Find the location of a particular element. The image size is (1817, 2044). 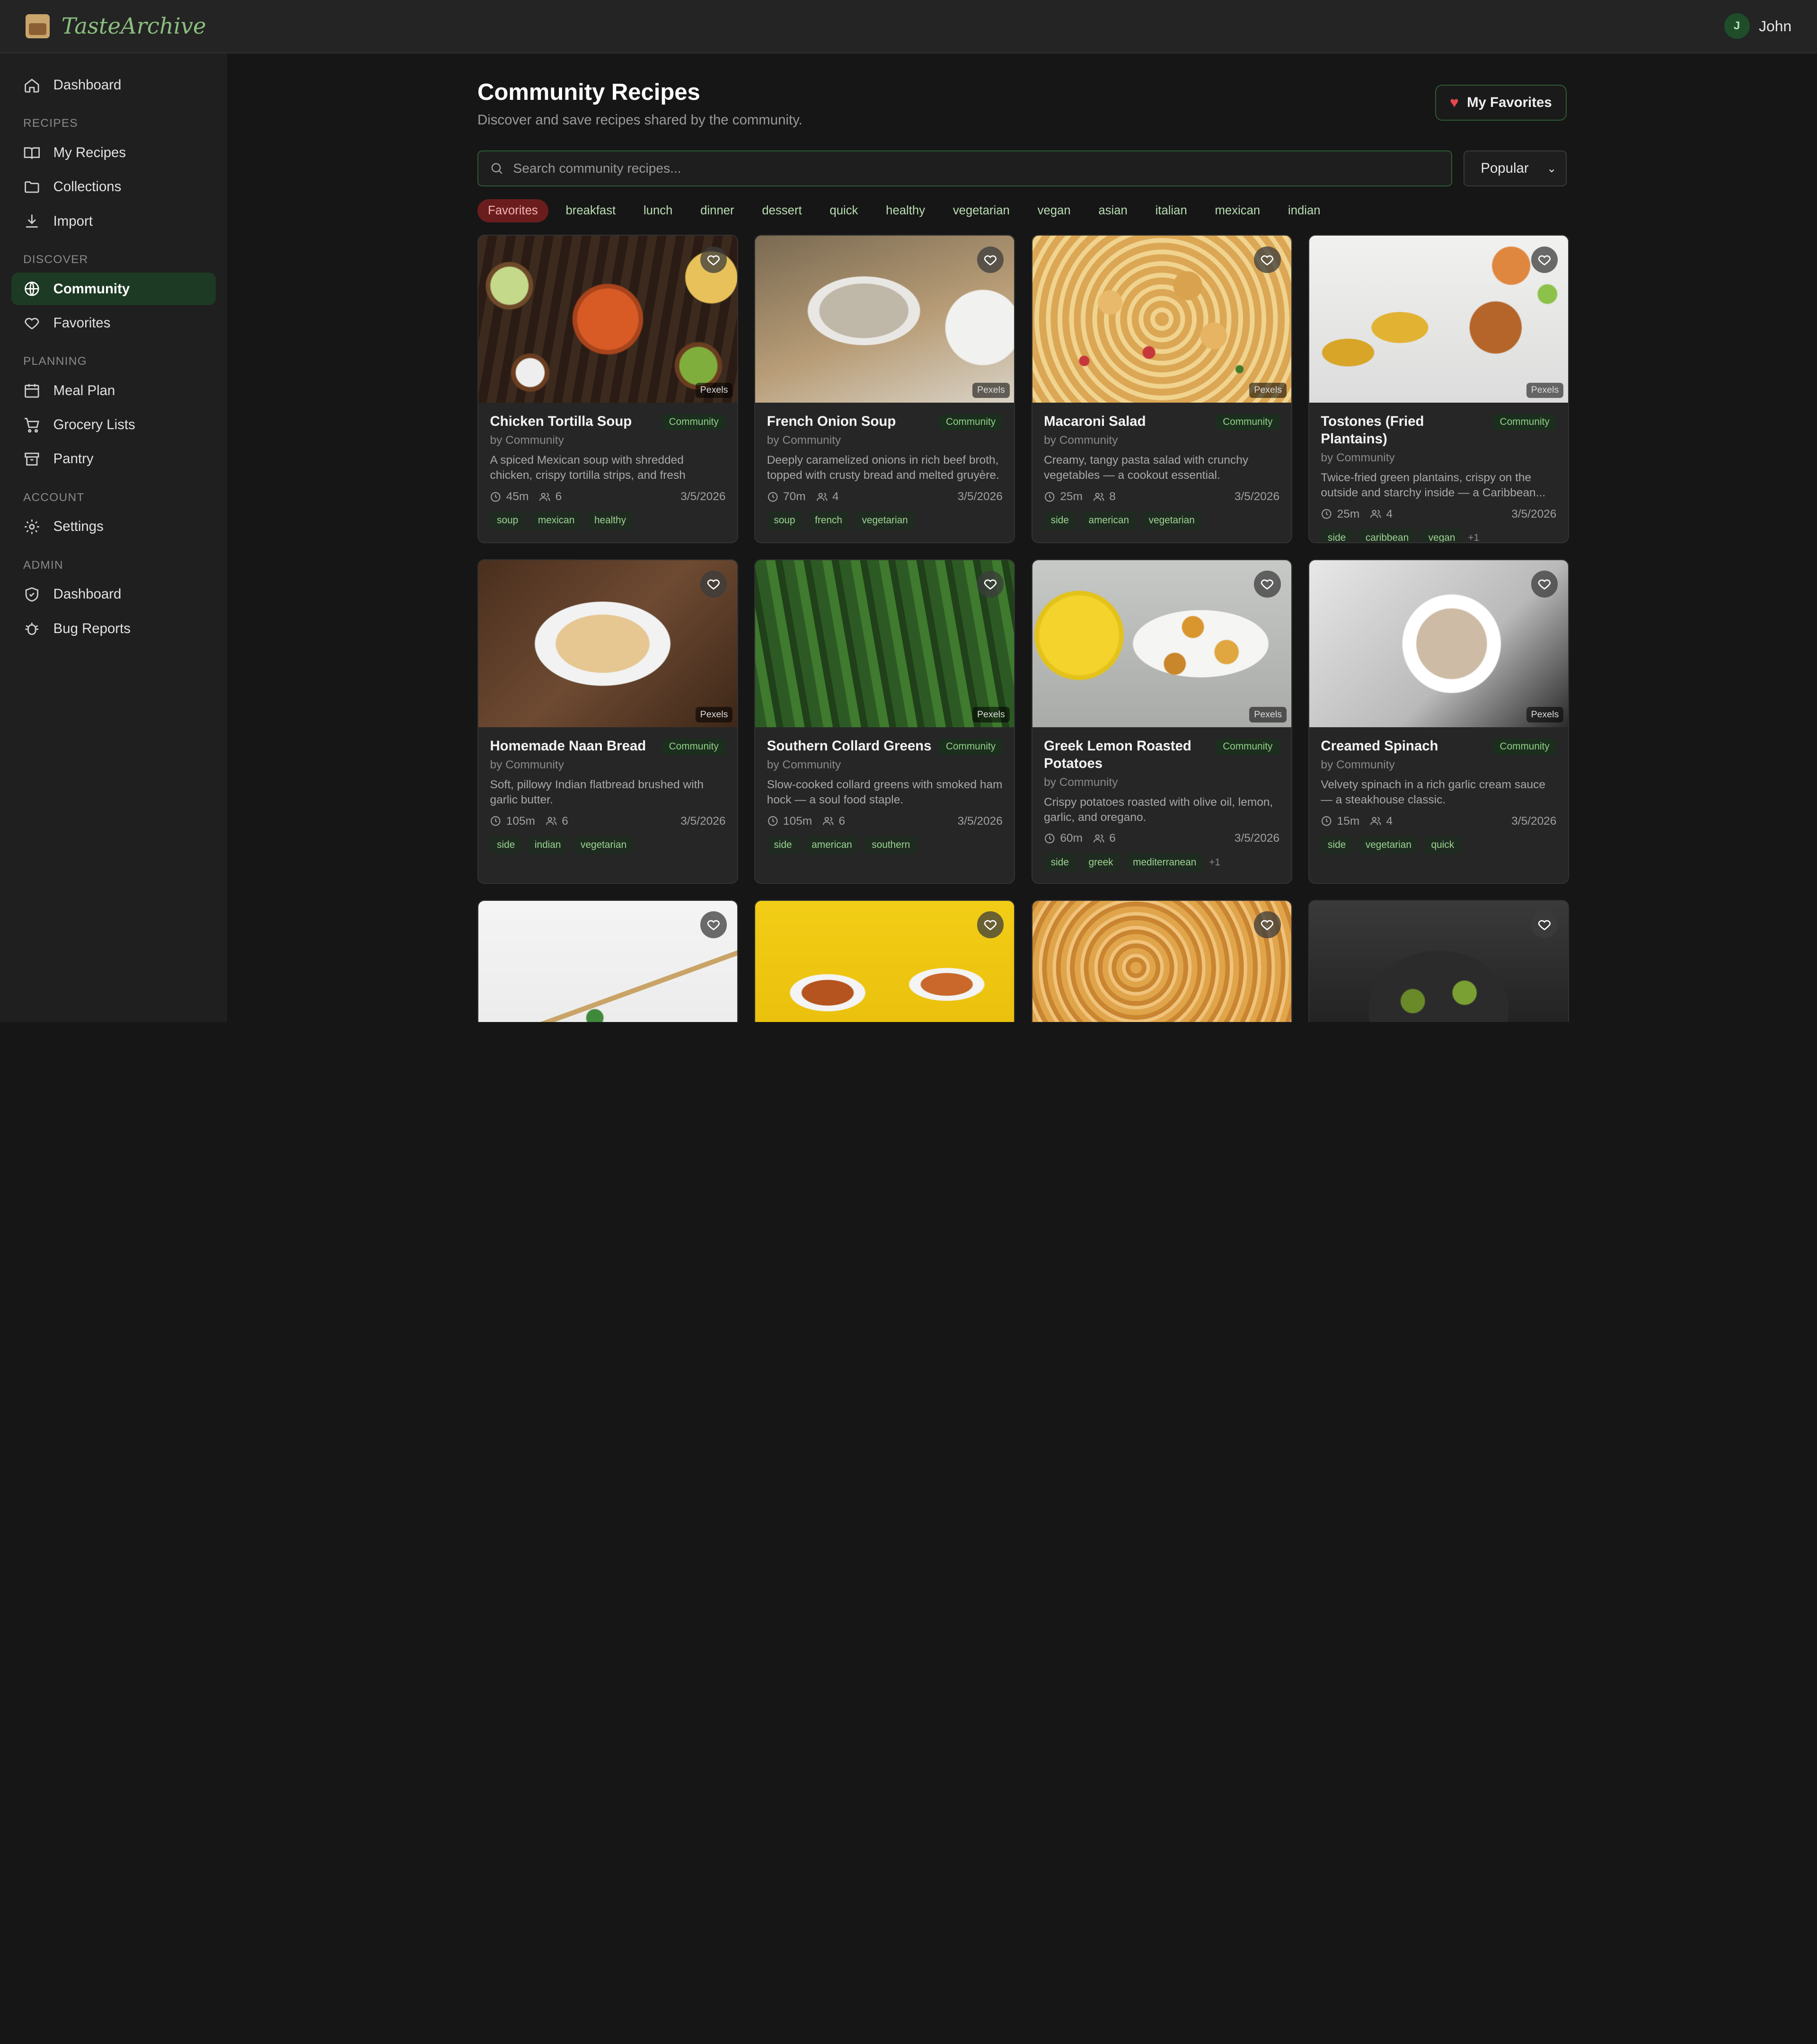

recipe-tag: healthy is located at coordinates (610, 520).